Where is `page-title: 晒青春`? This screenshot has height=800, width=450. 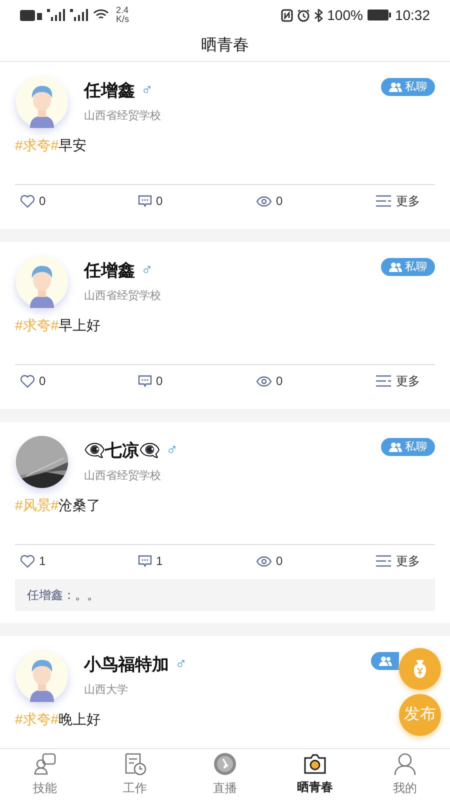 page-title: 晒青春 is located at coordinates (225, 46).